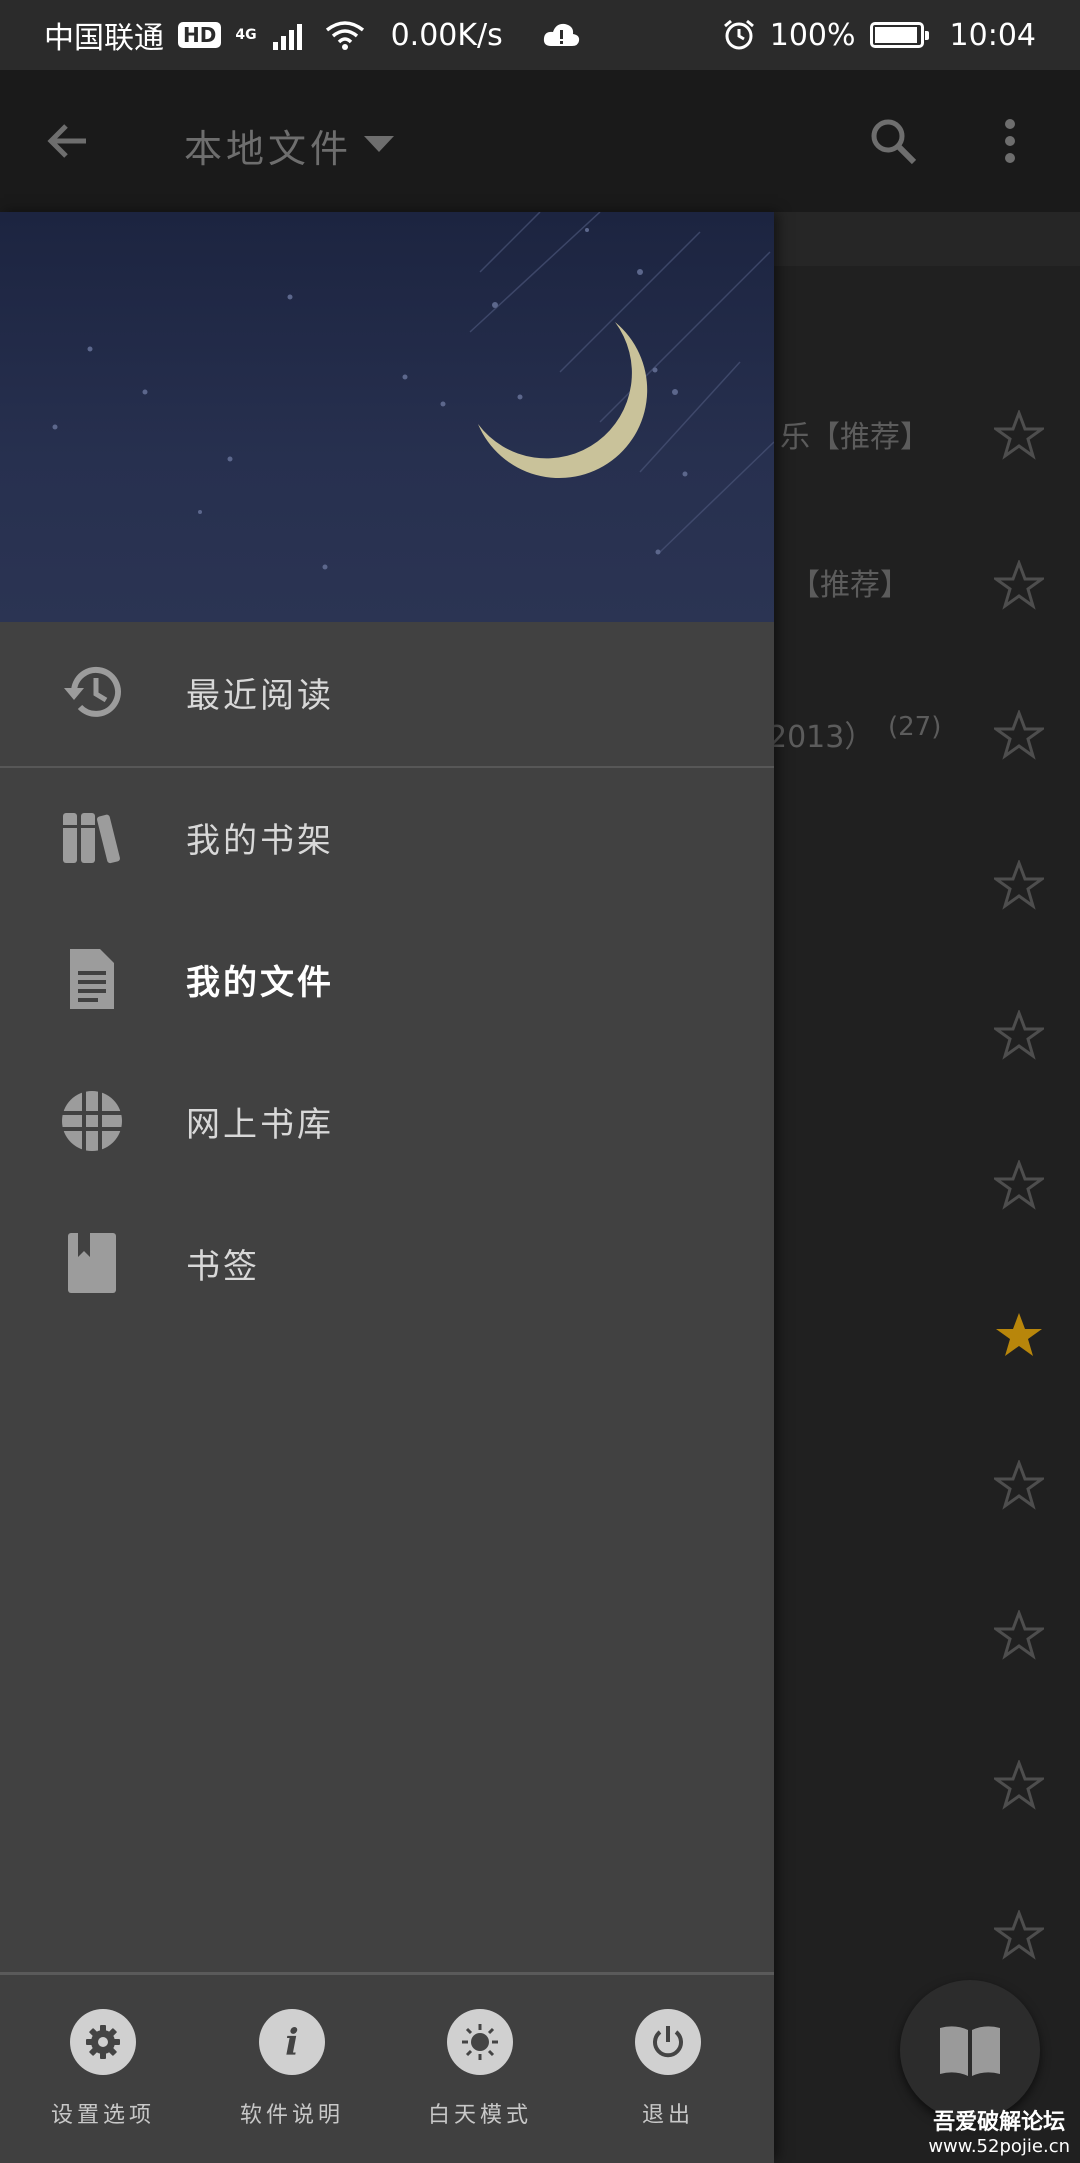 The image size is (1080, 2163). What do you see at coordinates (92, 1263) in the screenshot?
I see `bookmark-icon` at bounding box center [92, 1263].